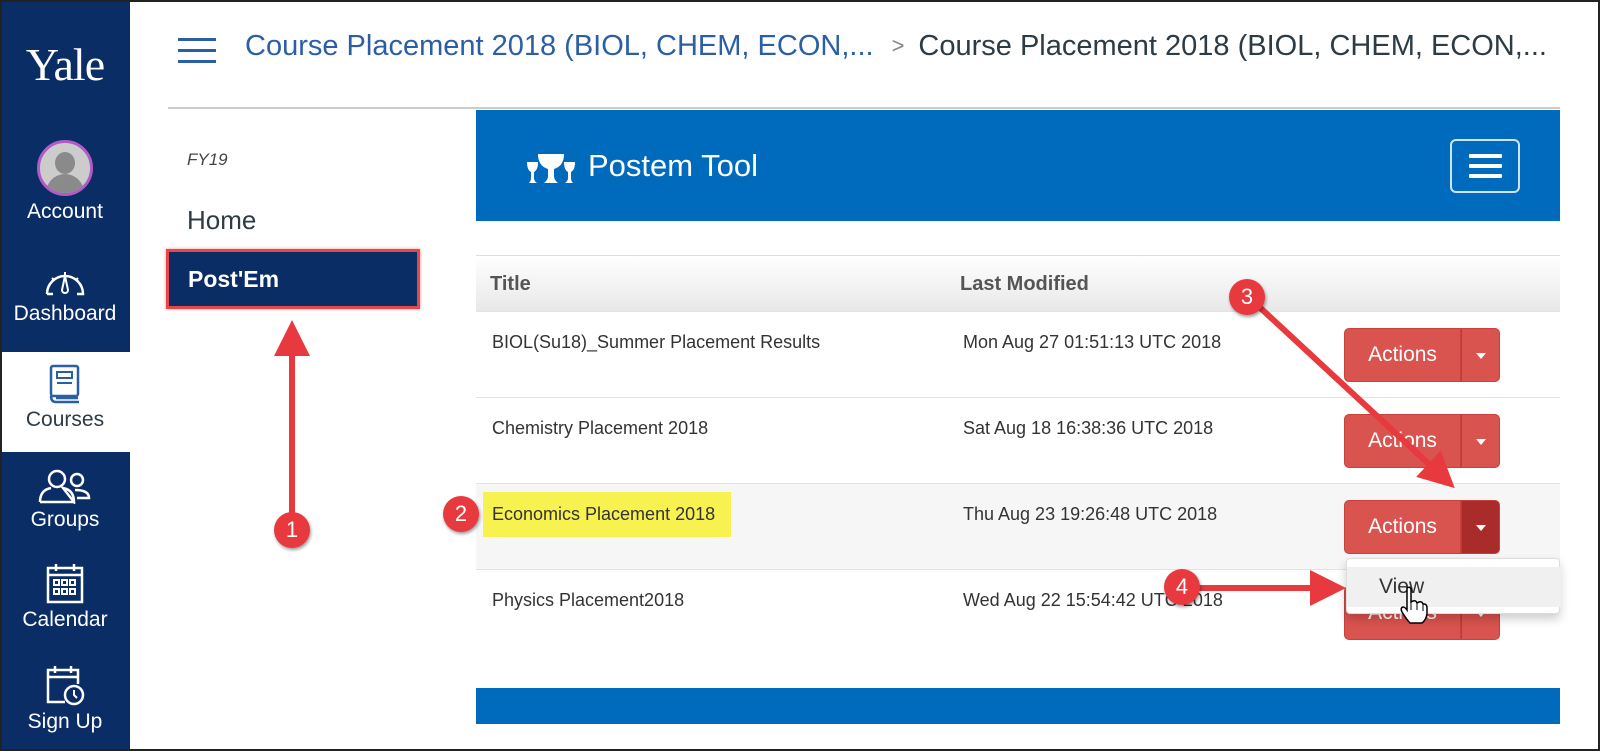 The height and width of the screenshot is (751, 1600). I want to click on global-nav-label: Calendar, so click(65, 619).